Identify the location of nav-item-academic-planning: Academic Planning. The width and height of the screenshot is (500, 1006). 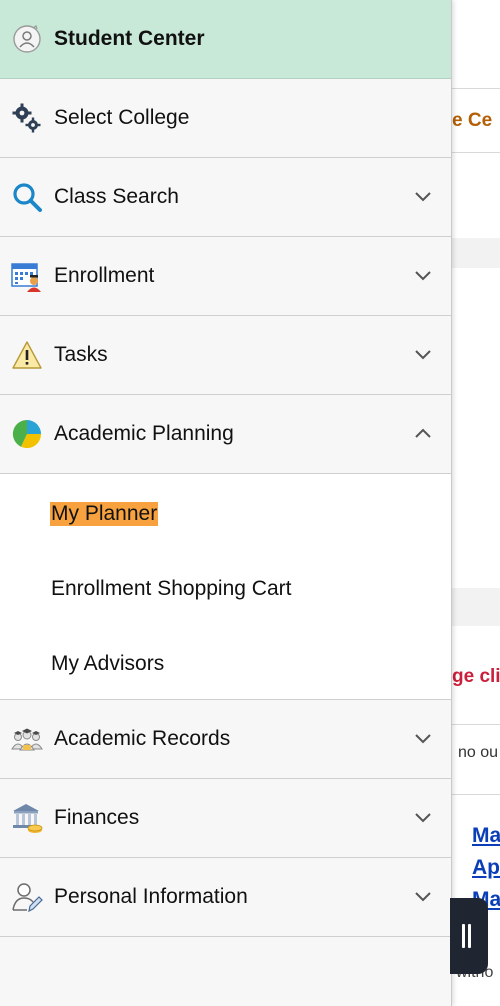
(225, 434).